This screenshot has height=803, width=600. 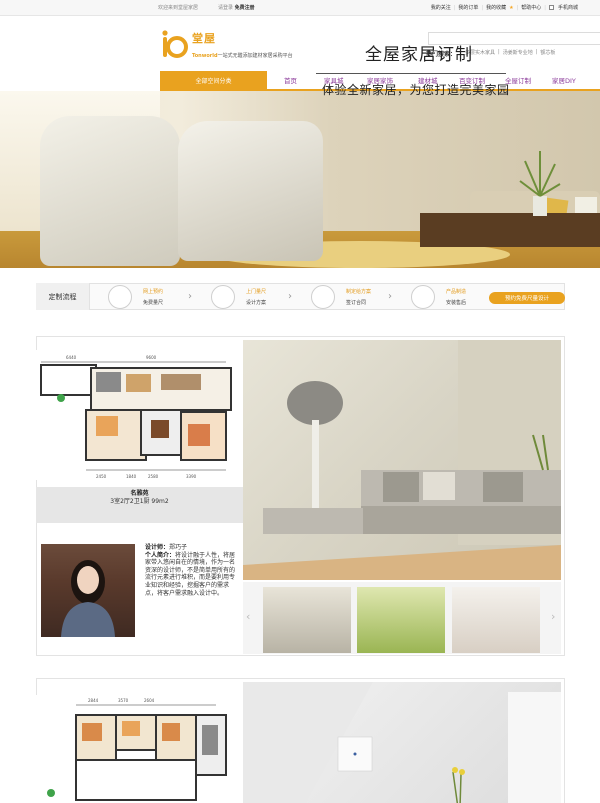 I want to click on banner-chair-left, so click(x=110, y=191).